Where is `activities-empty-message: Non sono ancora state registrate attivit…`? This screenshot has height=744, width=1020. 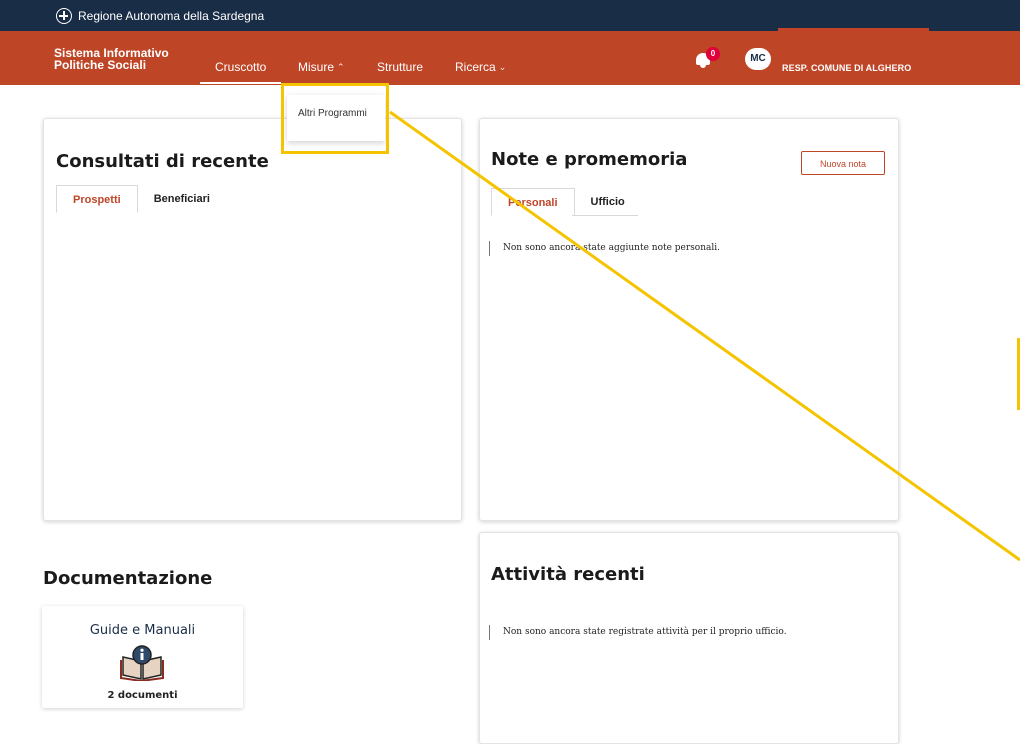
activities-empty-message: Non sono ancora state registrate attivit… is located at coordinates (638, 632).